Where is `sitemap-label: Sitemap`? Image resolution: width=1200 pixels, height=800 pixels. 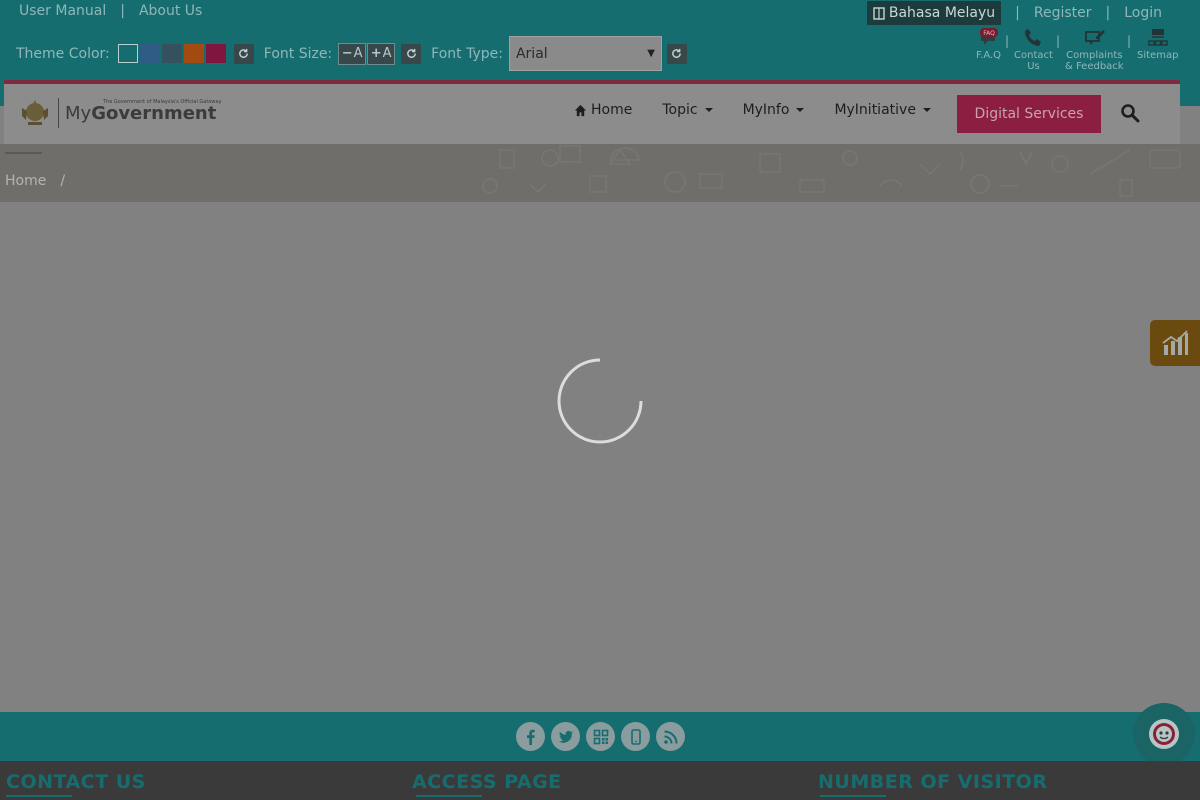 sitemap-label: Sitemap is located at coordinates (1158, 55).